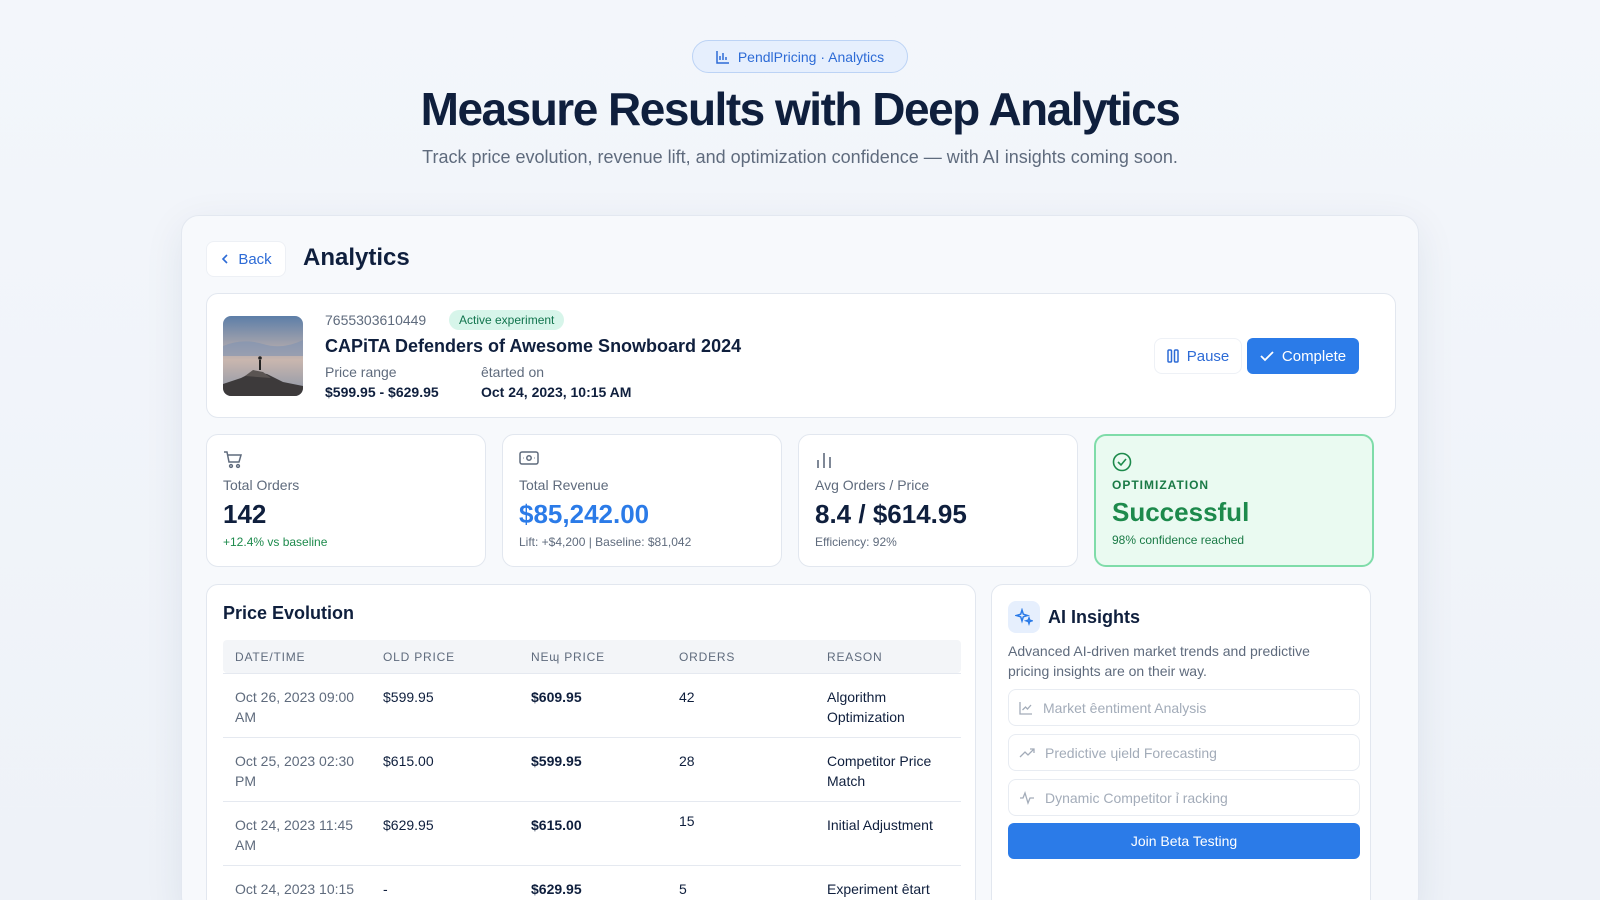  Describe the element at coordinates (1208, 356) in the screenshot. I see `pause-label: Pause` at that location.